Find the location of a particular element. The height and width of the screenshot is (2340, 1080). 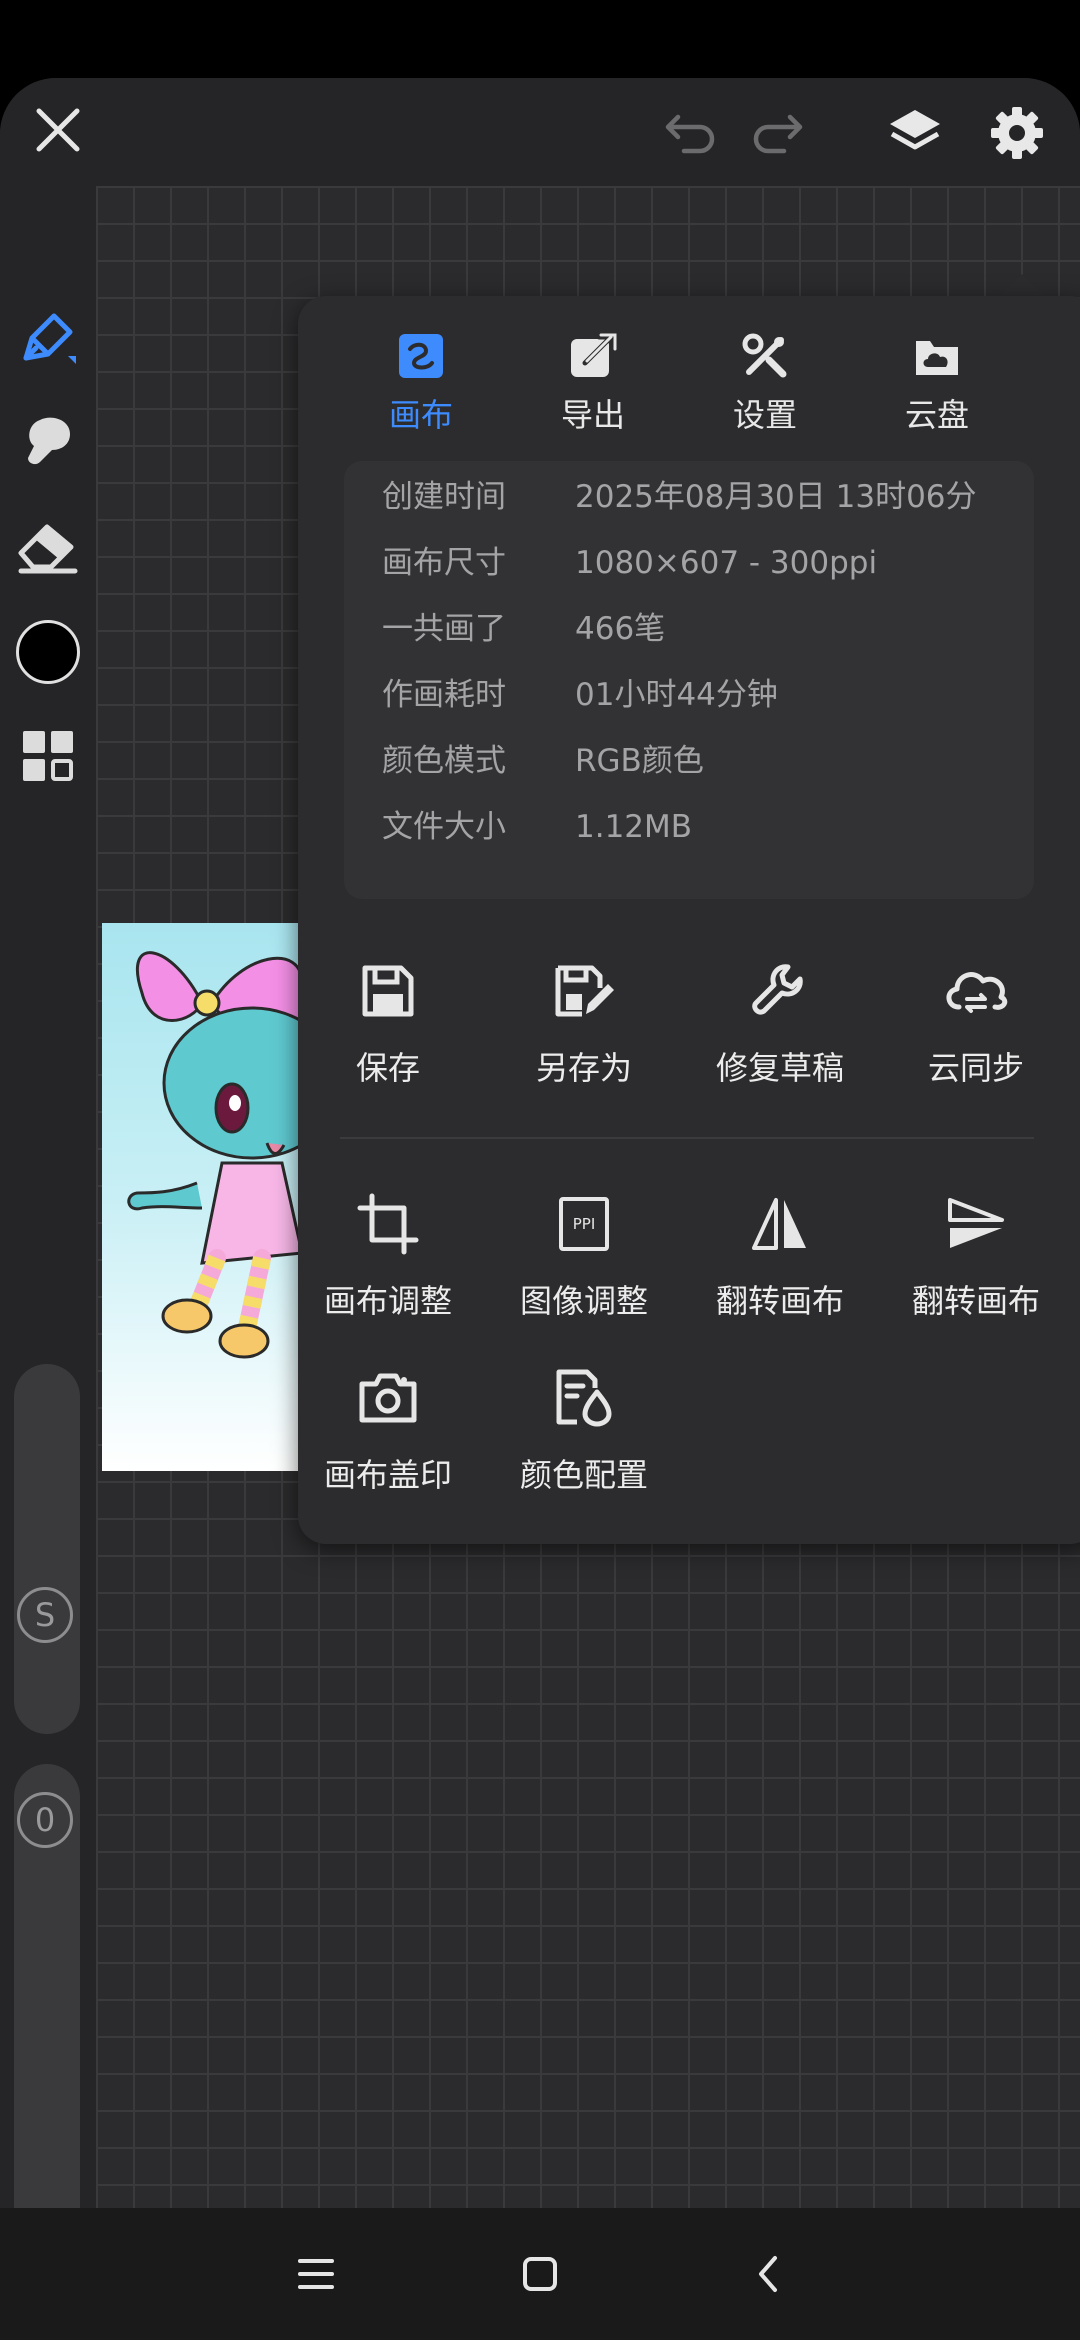

redo-icon is located at coordinates (778, 132).